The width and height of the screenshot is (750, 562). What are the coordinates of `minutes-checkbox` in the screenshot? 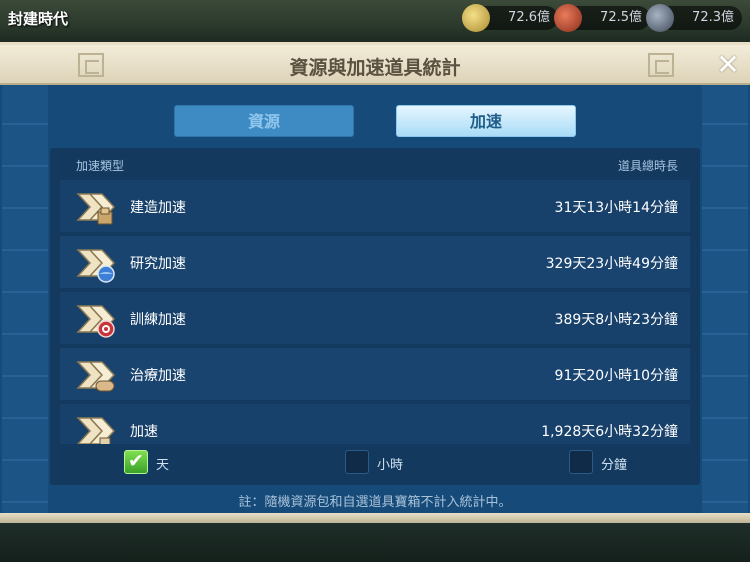 It's located at (581, 462).